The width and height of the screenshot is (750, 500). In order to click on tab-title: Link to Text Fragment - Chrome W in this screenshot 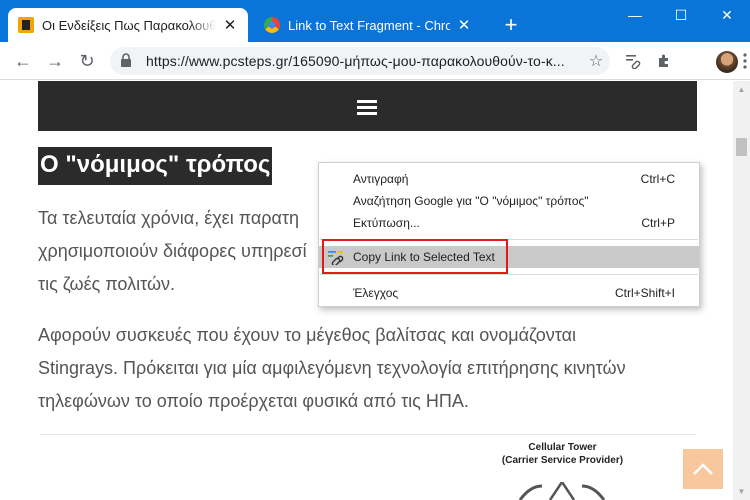, I will do `click(369, 25)`.